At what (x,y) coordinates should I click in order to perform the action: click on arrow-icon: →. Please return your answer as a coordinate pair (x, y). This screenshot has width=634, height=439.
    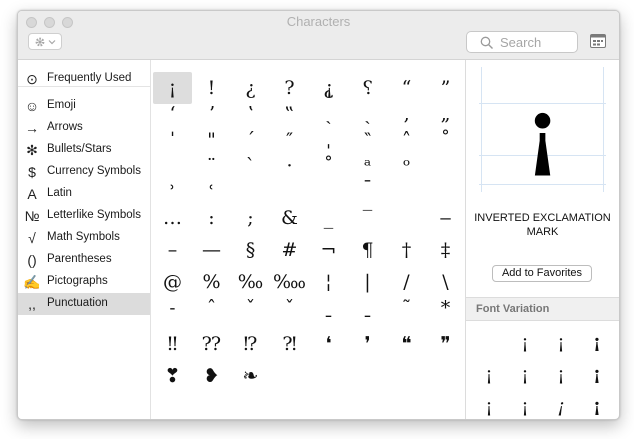
    Looking at the image, I should click on (32, 128).